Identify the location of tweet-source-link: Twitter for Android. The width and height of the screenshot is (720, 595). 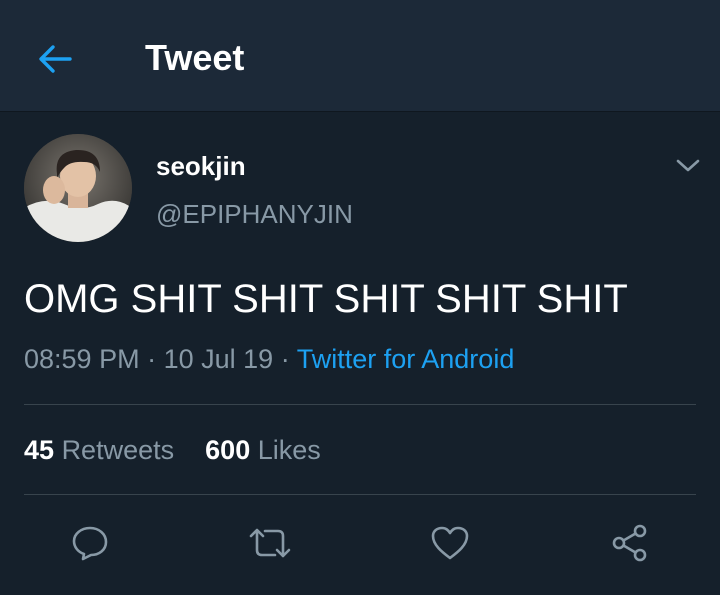
(406, 359).